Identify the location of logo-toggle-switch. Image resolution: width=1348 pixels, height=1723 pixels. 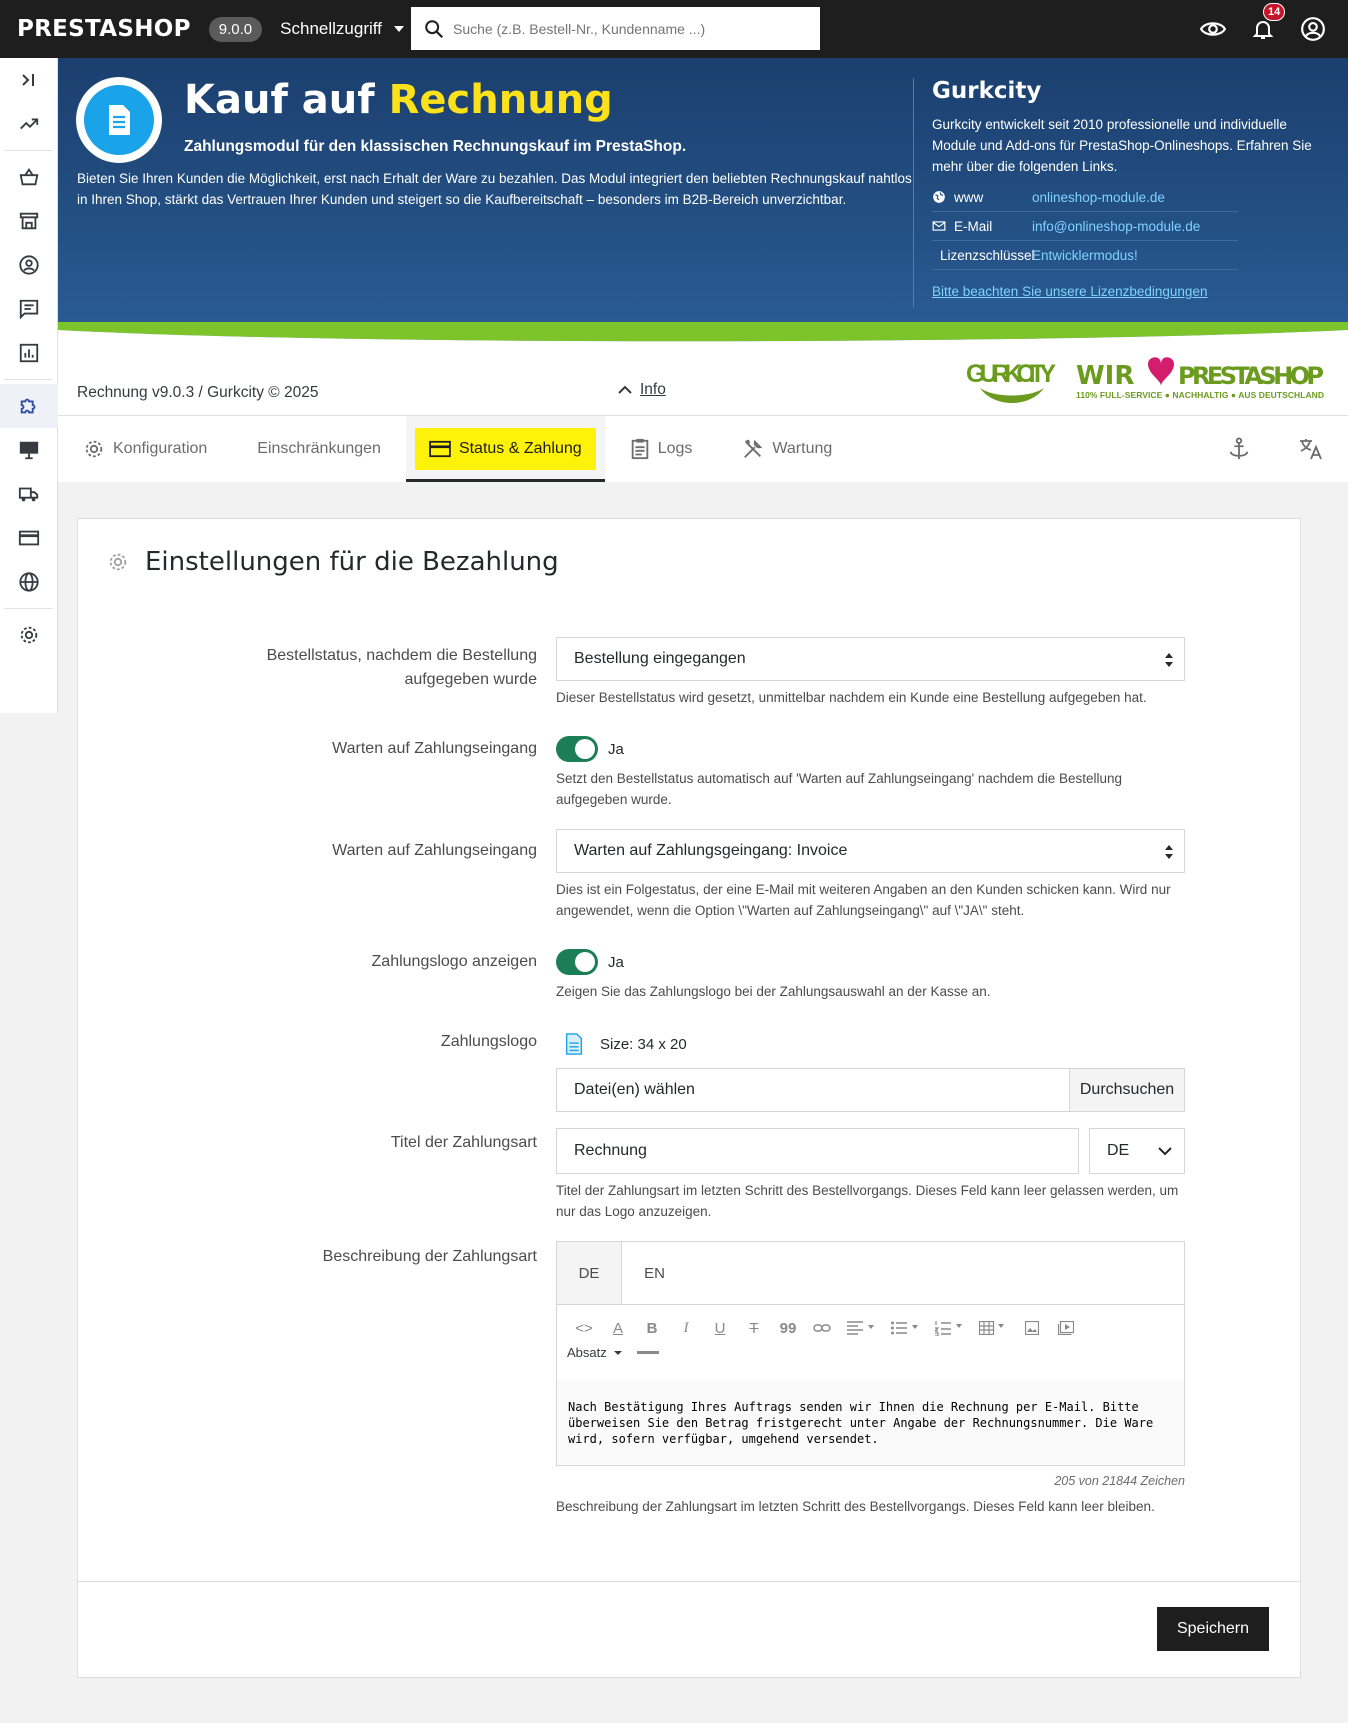
(577, 962).